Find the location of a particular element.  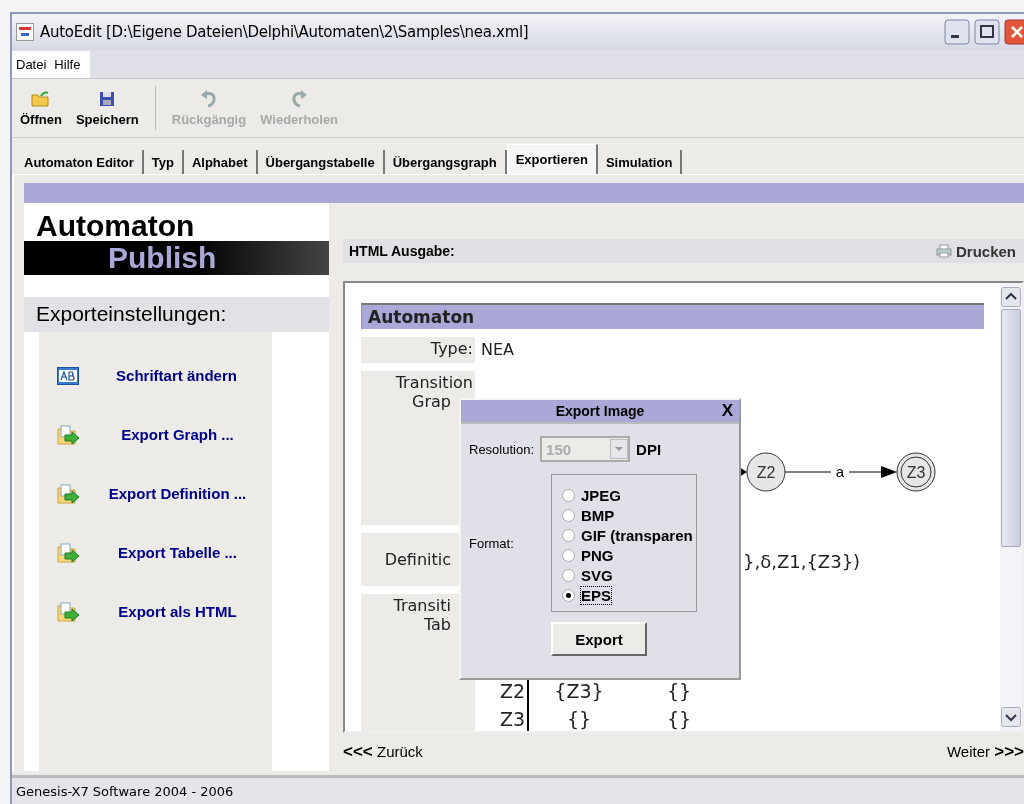

format-label: Format: is located at coordinates (492, 543).